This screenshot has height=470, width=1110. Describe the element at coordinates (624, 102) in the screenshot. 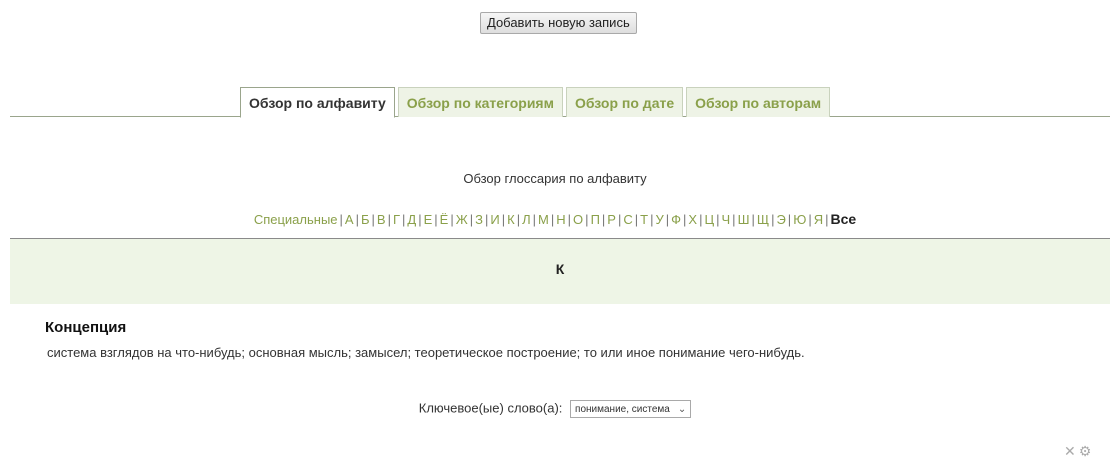

I see `tab-date: Обзор по дате` at that location.